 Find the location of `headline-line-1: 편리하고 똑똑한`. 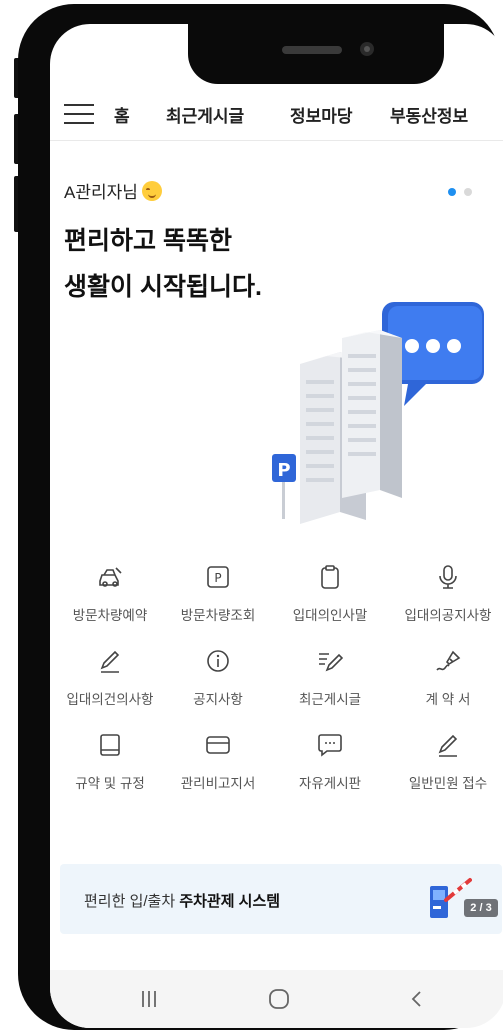

headline-line-1: 편리하고 똑똑한 is located at coordinates (148, 241).